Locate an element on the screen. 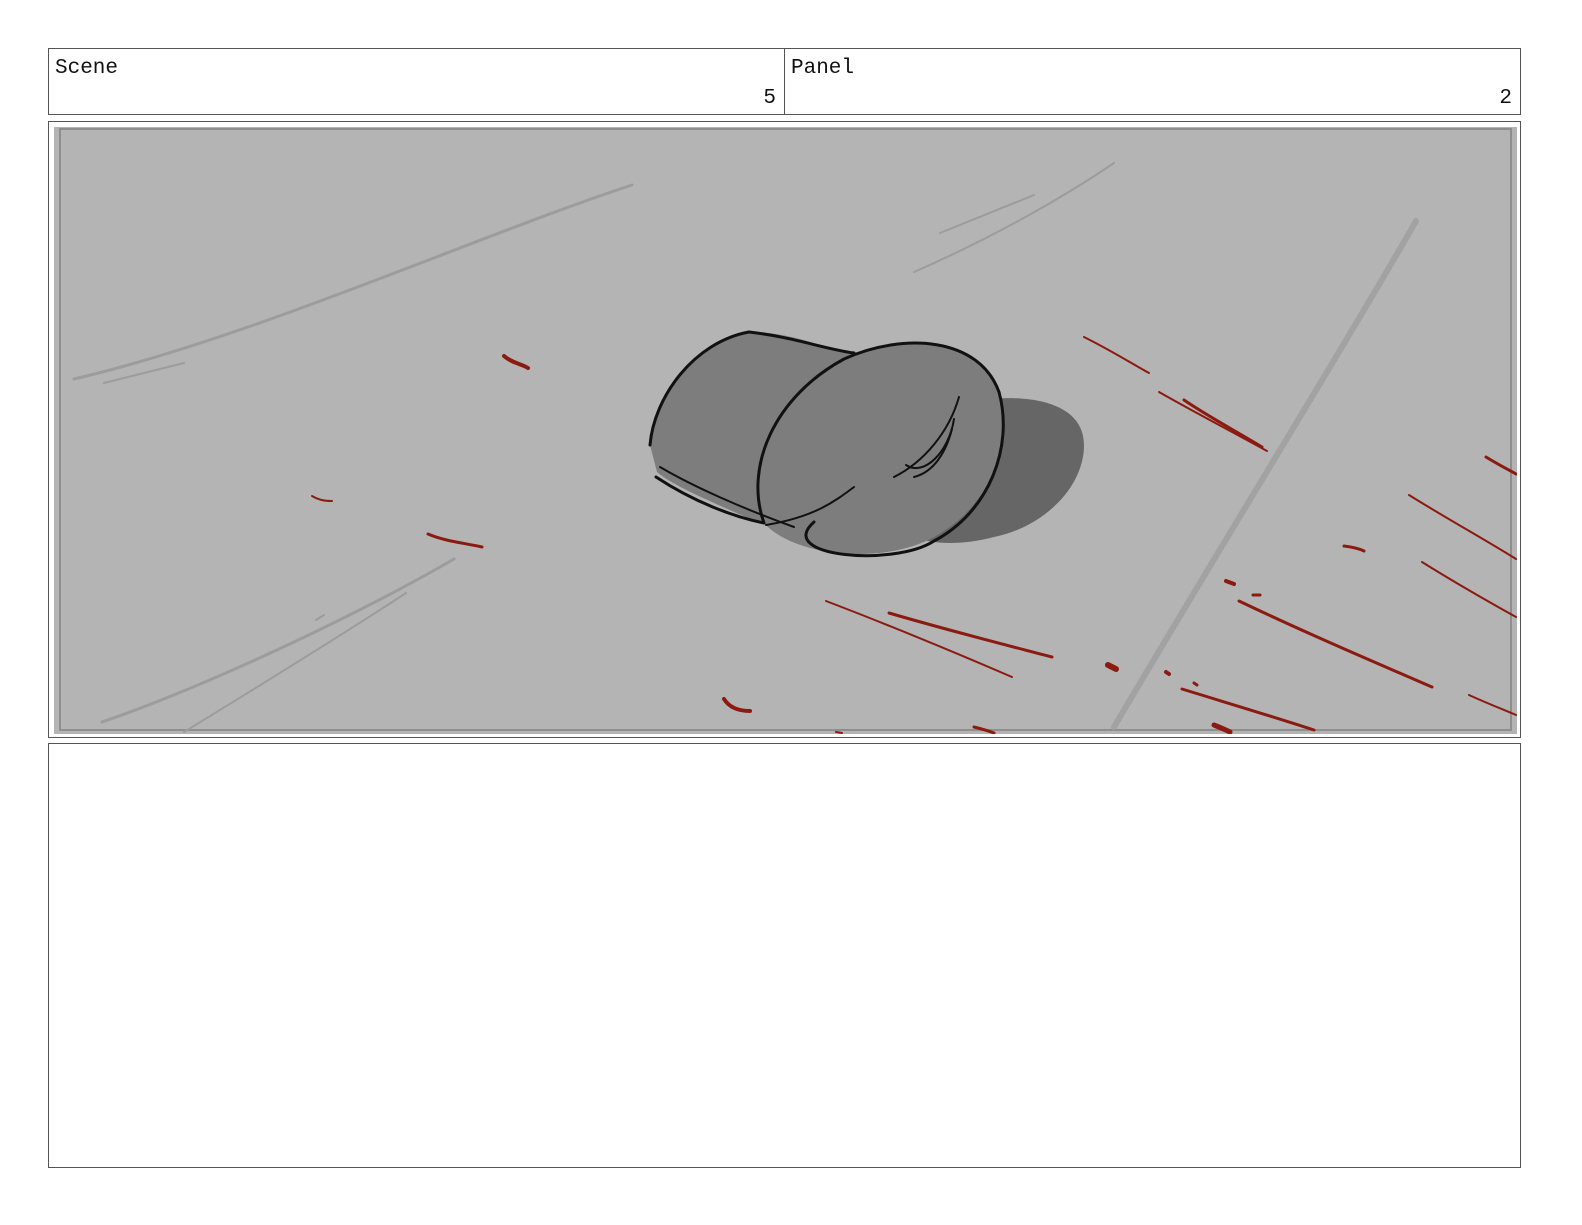  panel-number: 2 is located at coordinates (1505, 98).